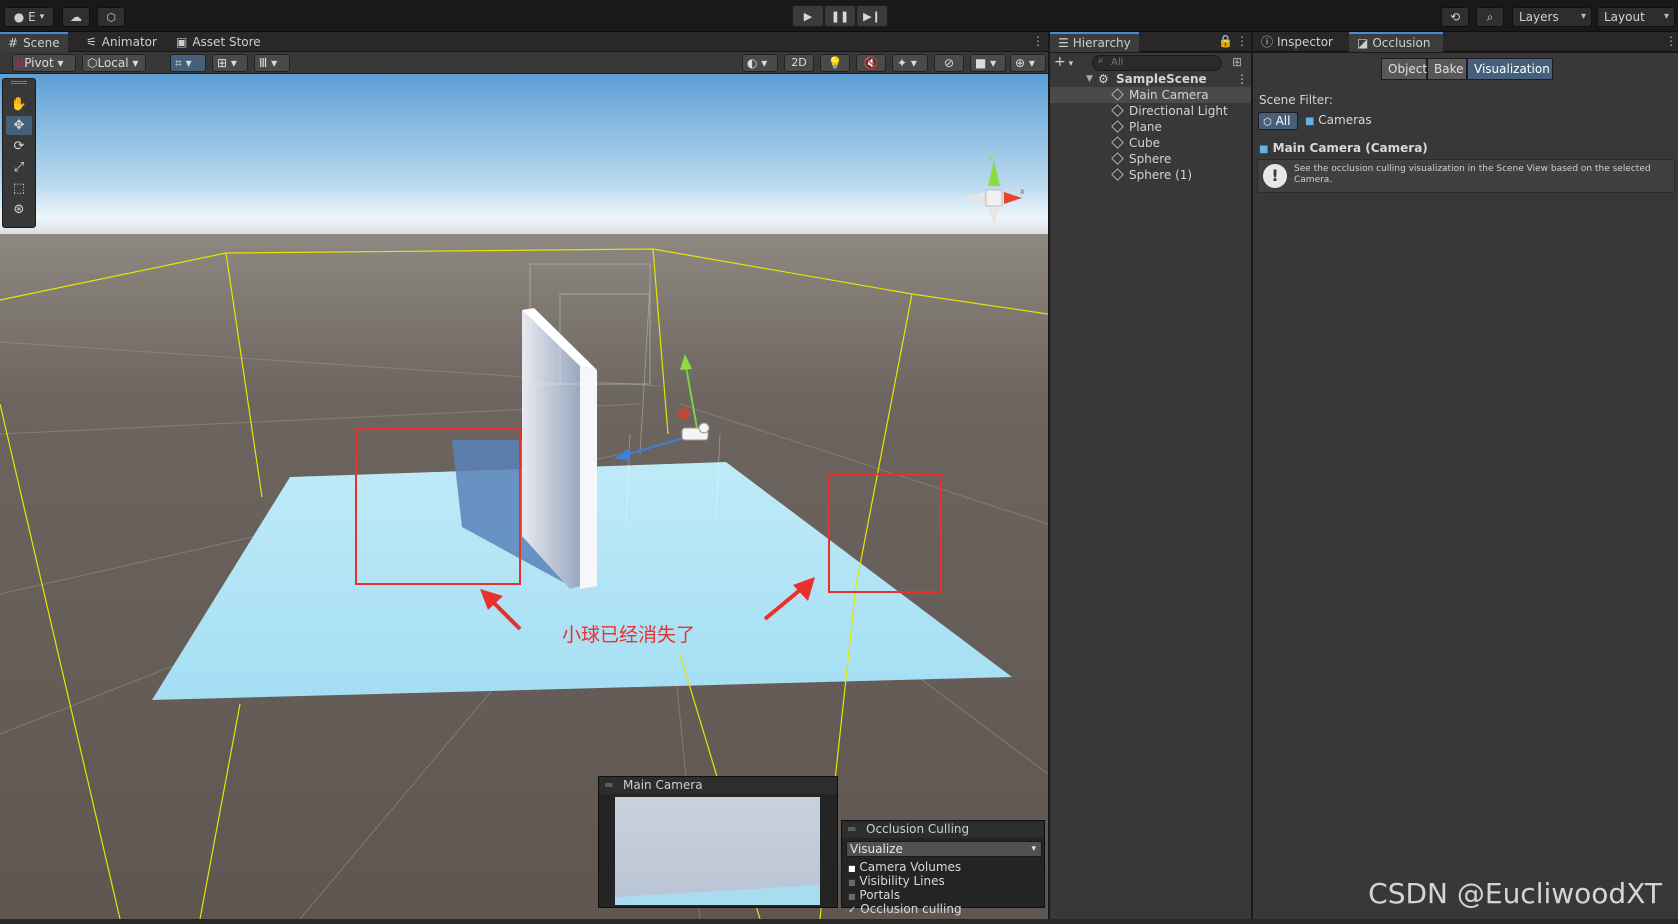 The width and height of the screenshot is (1678, 924). Describe the element at coordinates (1237, 62) in the screenshot. I see `search-options-icon: ⊞` at that location.